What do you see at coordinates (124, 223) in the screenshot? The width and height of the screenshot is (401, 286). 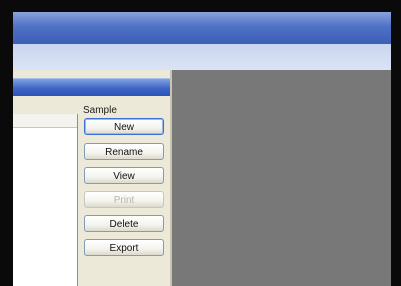 I see `delete-button: Delete` at bounding box center [124, 223].